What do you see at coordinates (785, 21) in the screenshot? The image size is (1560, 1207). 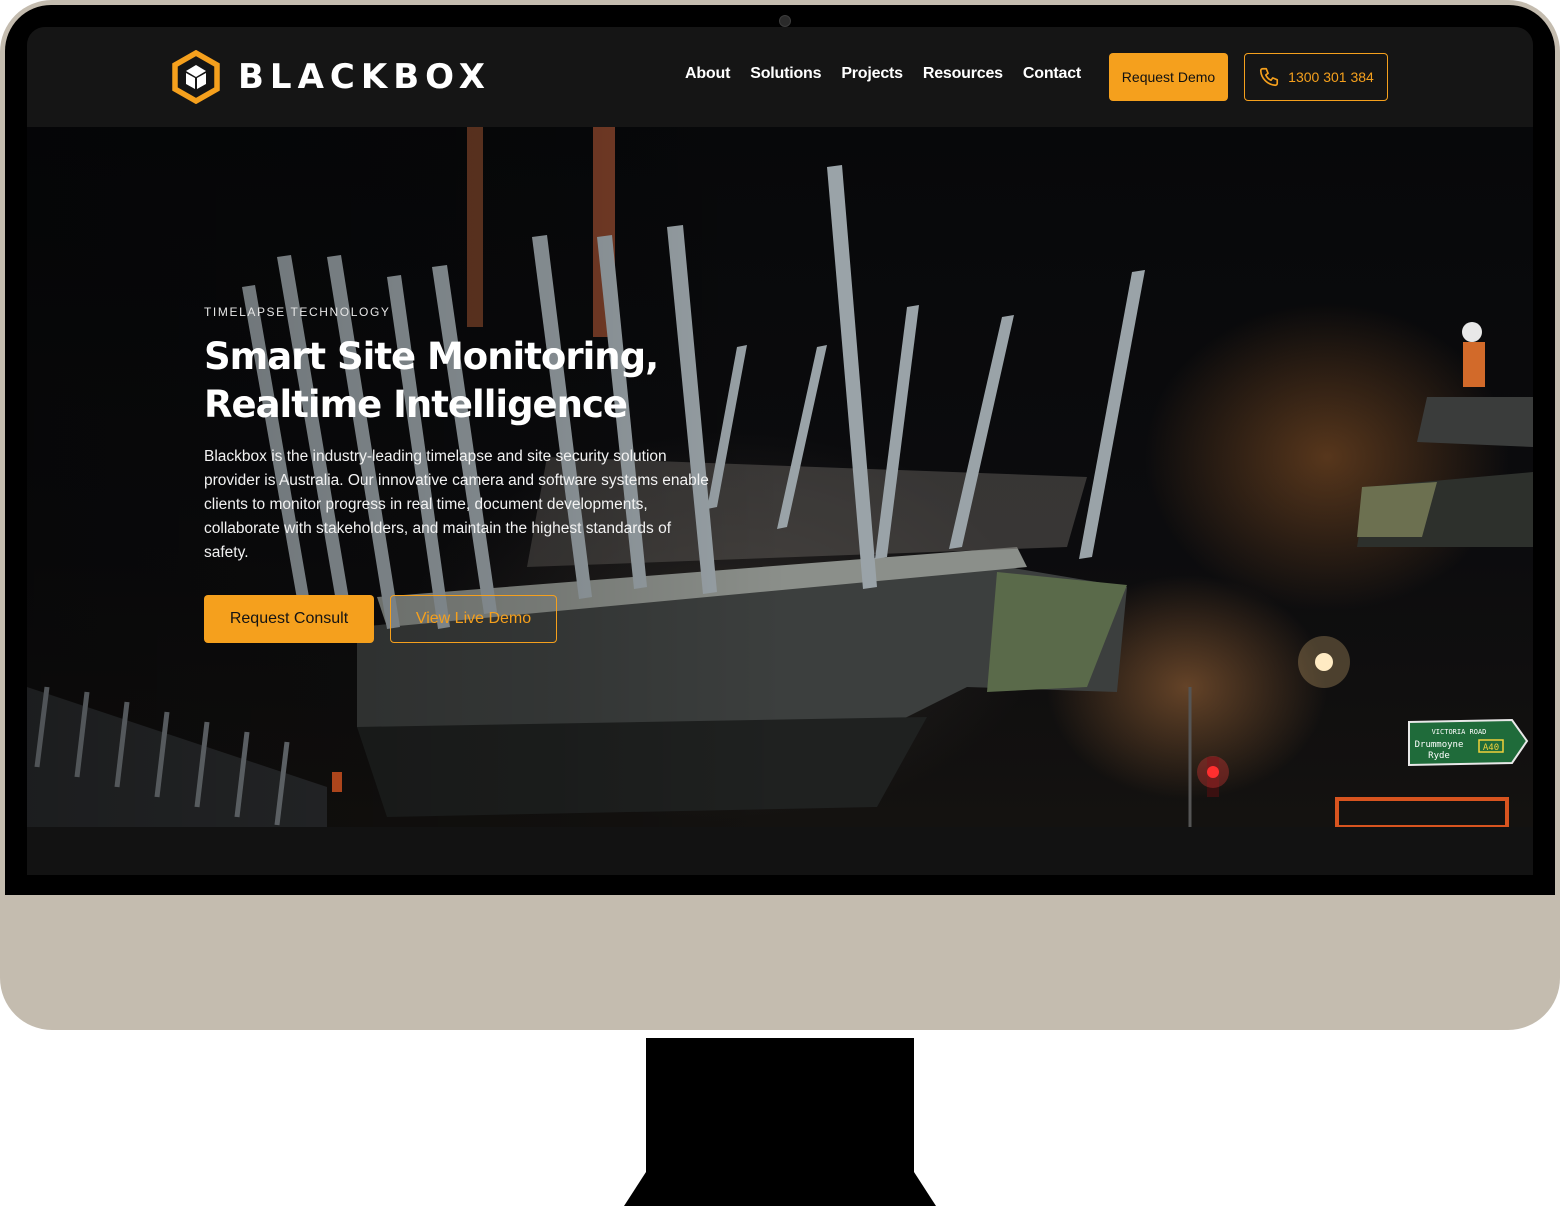 I see `webcam-icon` at bounding box center [785, 21].